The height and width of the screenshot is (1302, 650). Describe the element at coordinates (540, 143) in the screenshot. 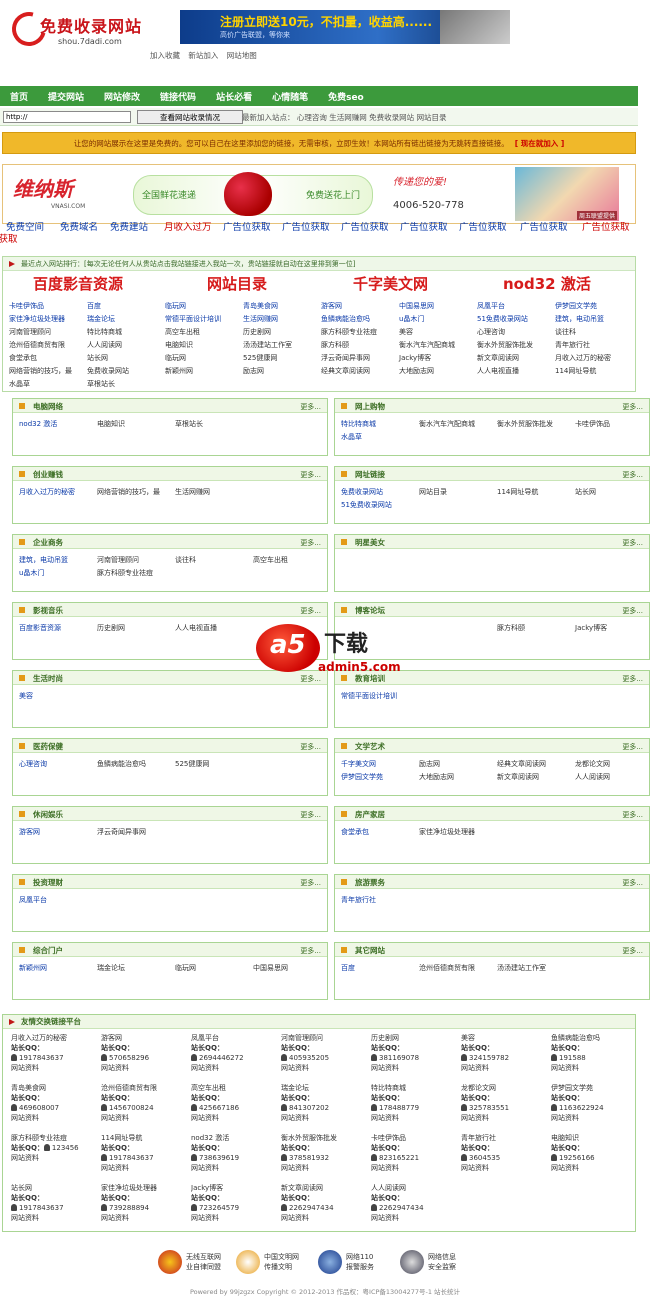

I see `join-now-link: [ 现在就加入 ]` at that location.